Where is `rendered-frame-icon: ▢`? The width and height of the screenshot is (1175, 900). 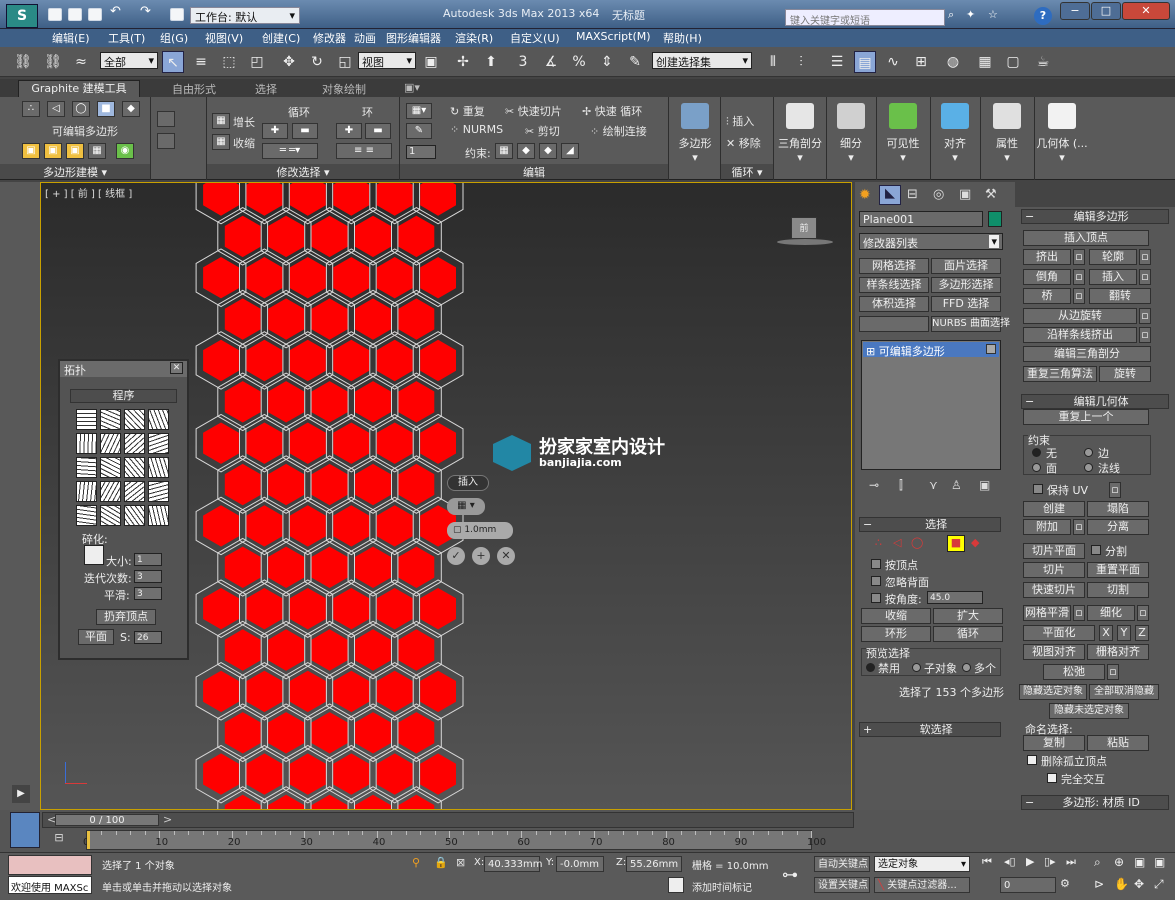
rendered-frame-icon: ▢ is located at coordinates (1013, 62).